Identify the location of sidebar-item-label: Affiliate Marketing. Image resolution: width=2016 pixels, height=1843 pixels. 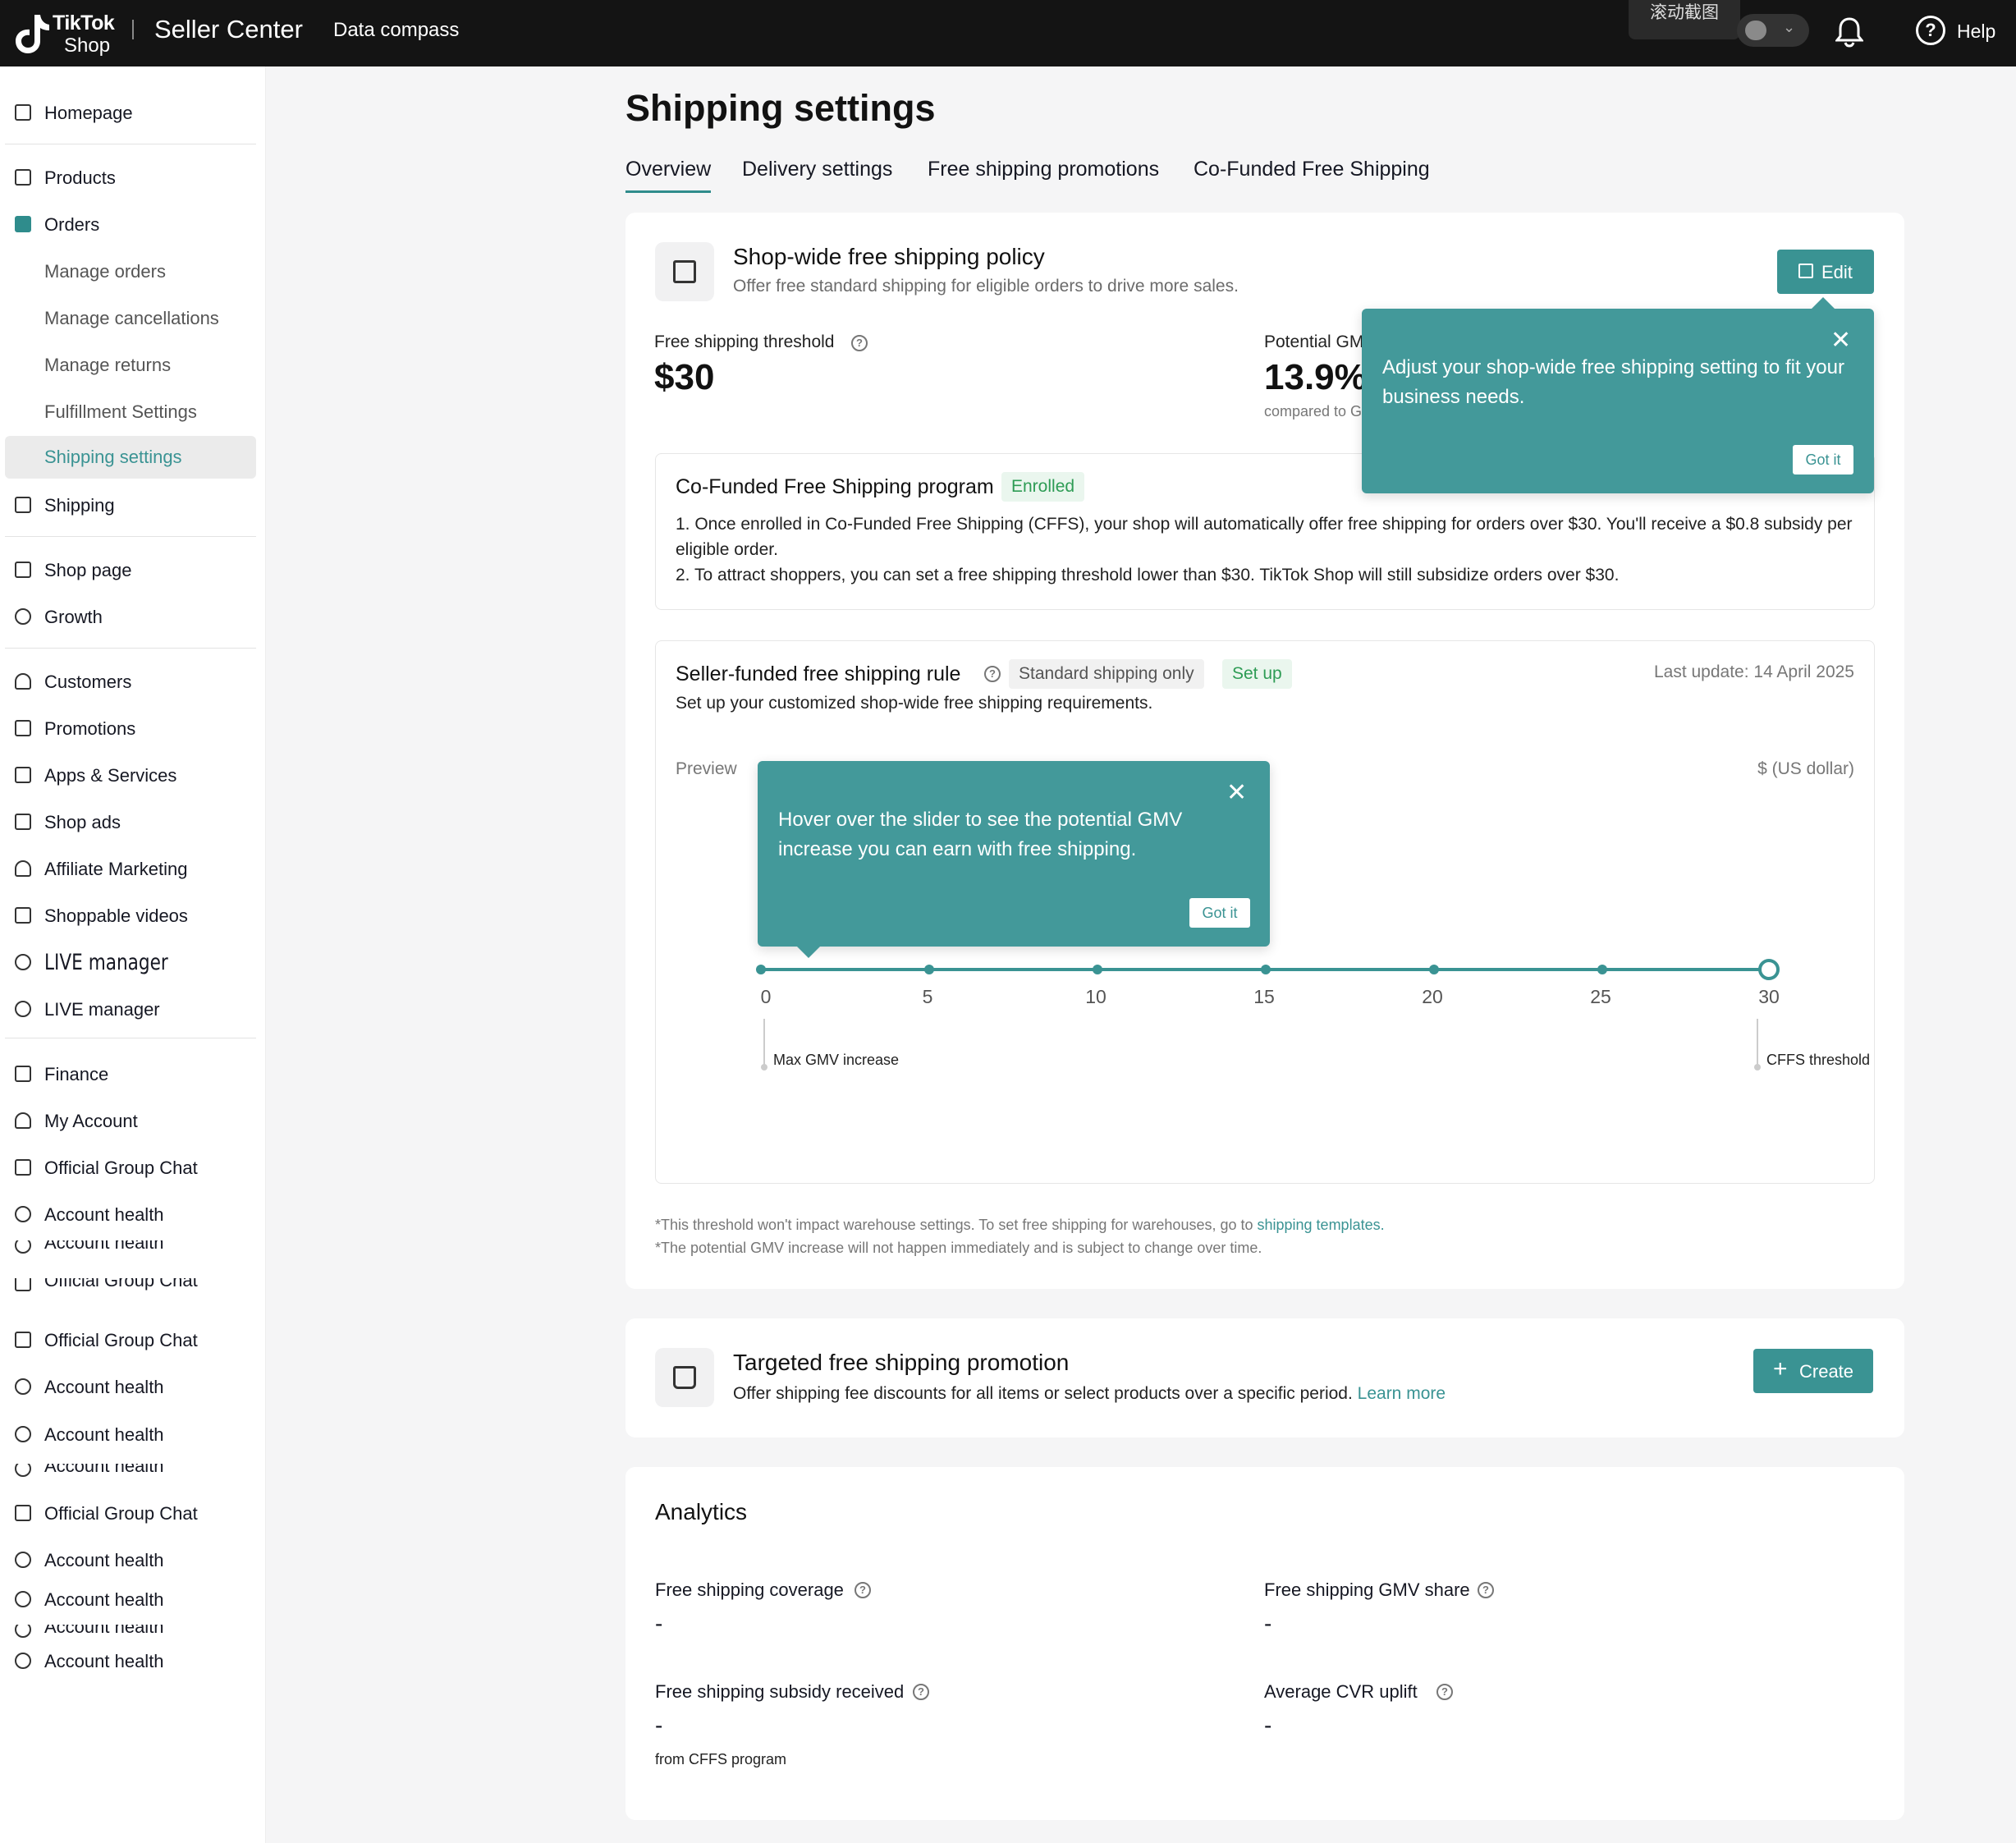
(116, 869).